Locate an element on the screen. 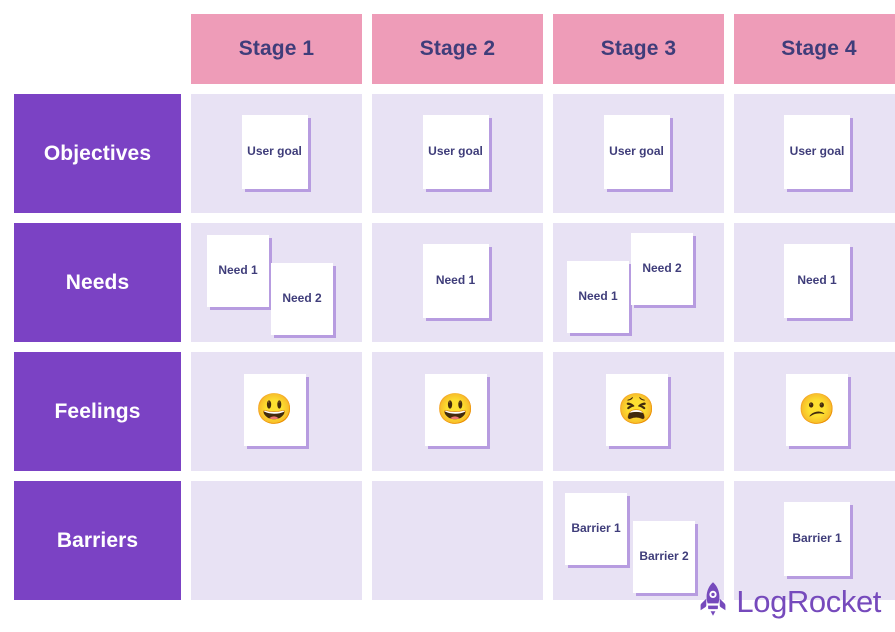 This screenshot has width=895, height=632. stage-header-label: Stage 4 is located at coordinates (819, 48).